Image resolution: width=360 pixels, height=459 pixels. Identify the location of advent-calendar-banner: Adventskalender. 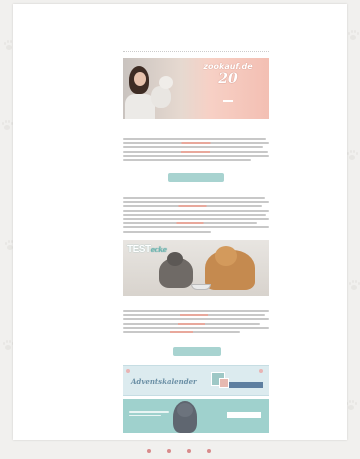
(196, 380).